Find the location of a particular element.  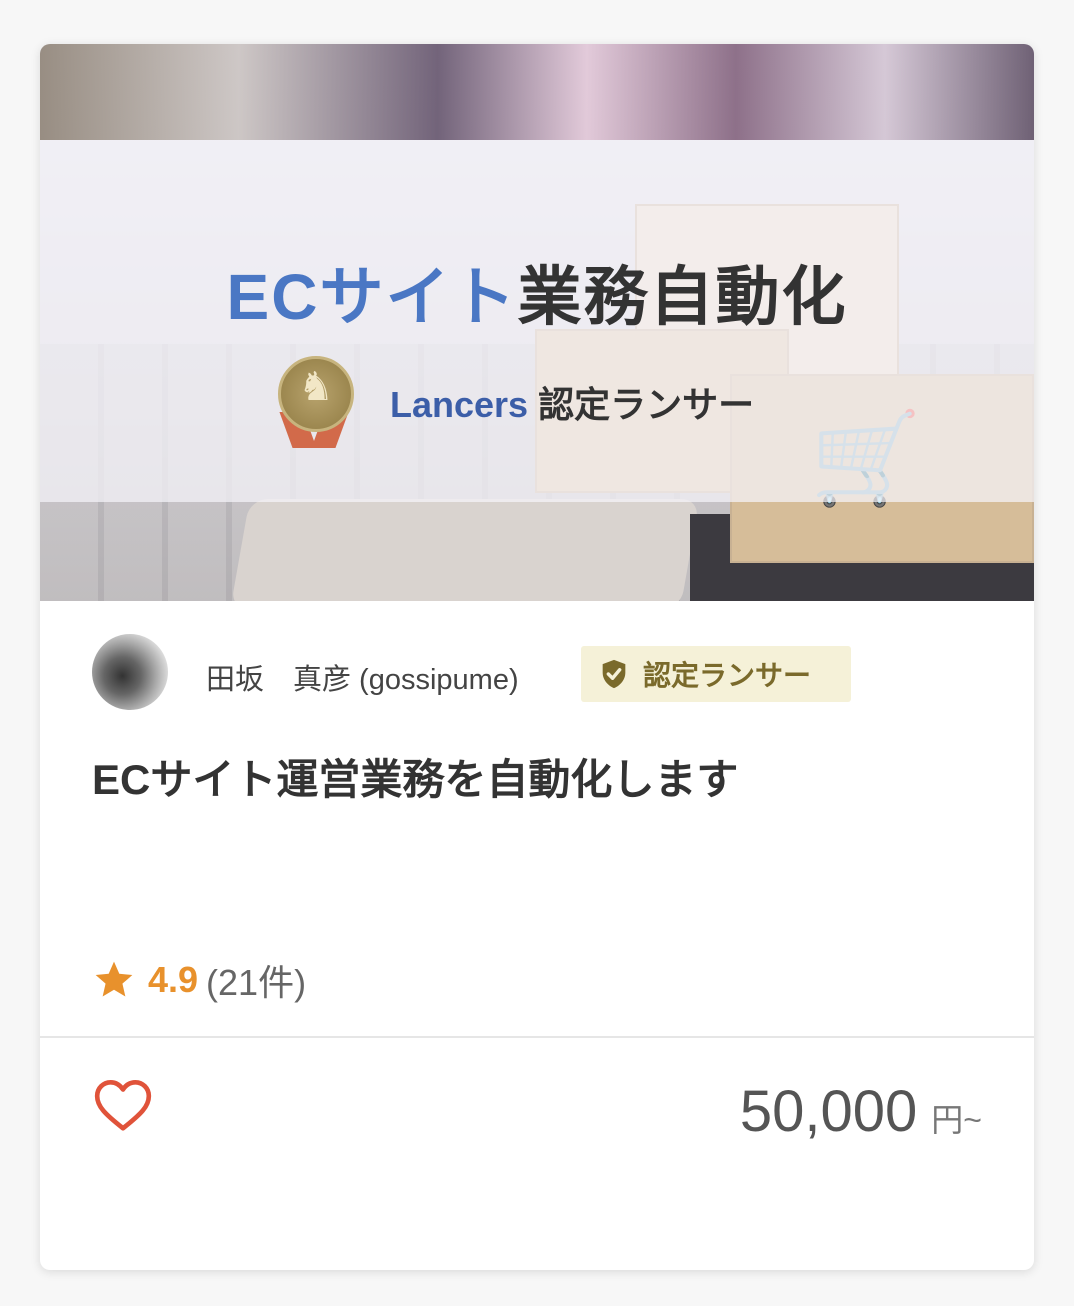

rating-count: (21件) is located at coordinates (256, 982).